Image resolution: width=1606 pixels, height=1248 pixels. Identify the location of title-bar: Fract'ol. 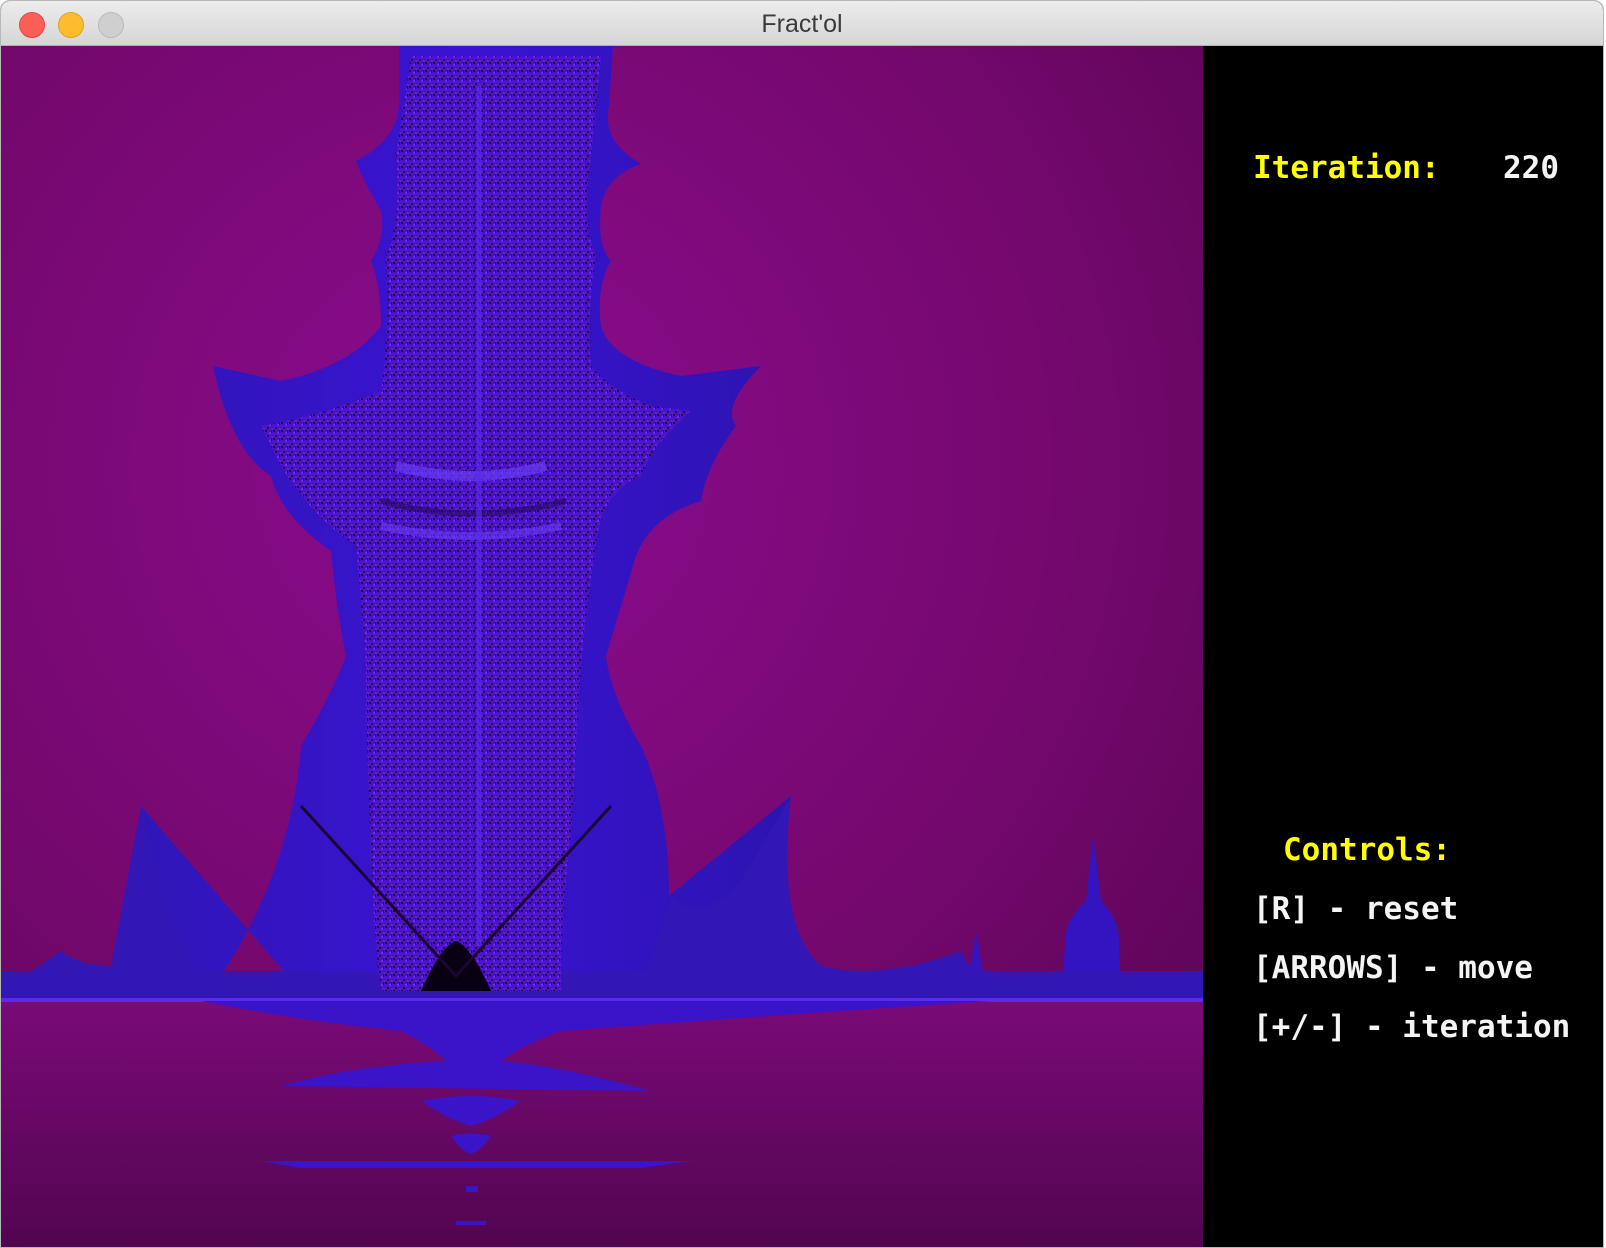
(802, 23).